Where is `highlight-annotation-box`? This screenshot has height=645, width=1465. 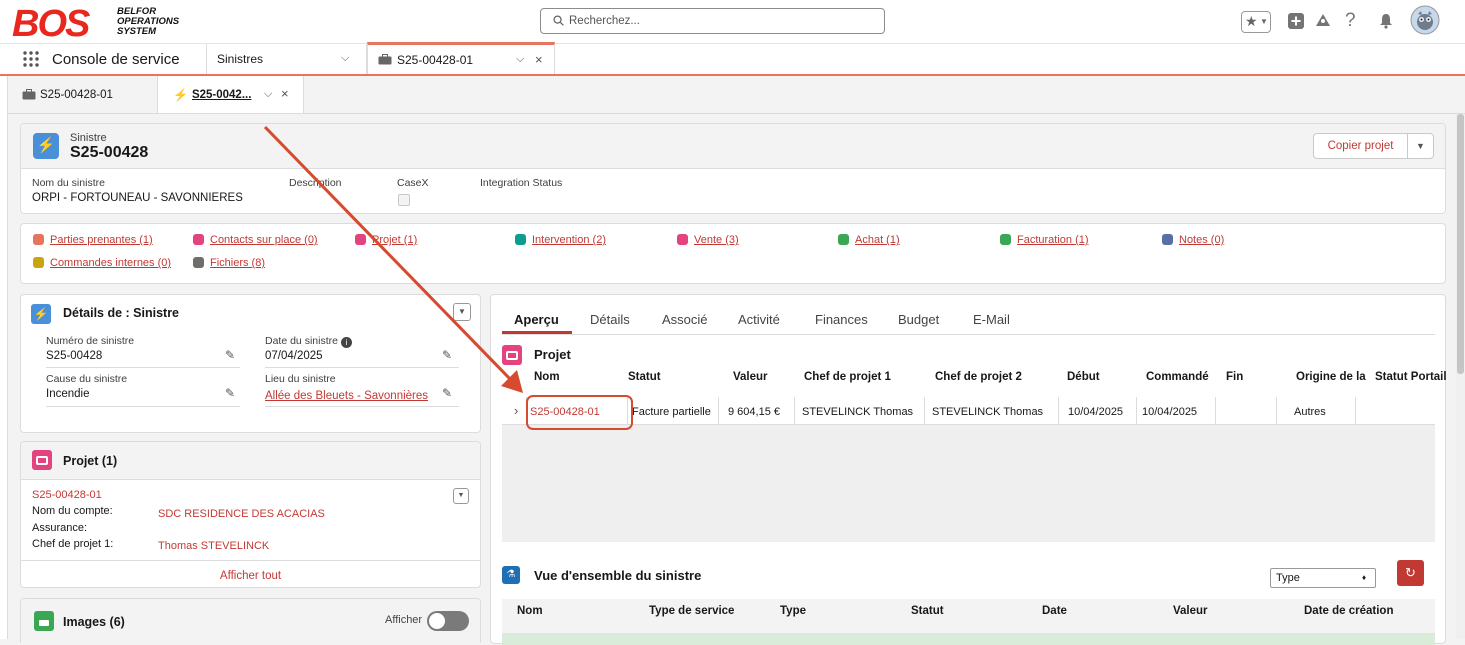
highlight-annotation-box is located at coordinates (579, 412).